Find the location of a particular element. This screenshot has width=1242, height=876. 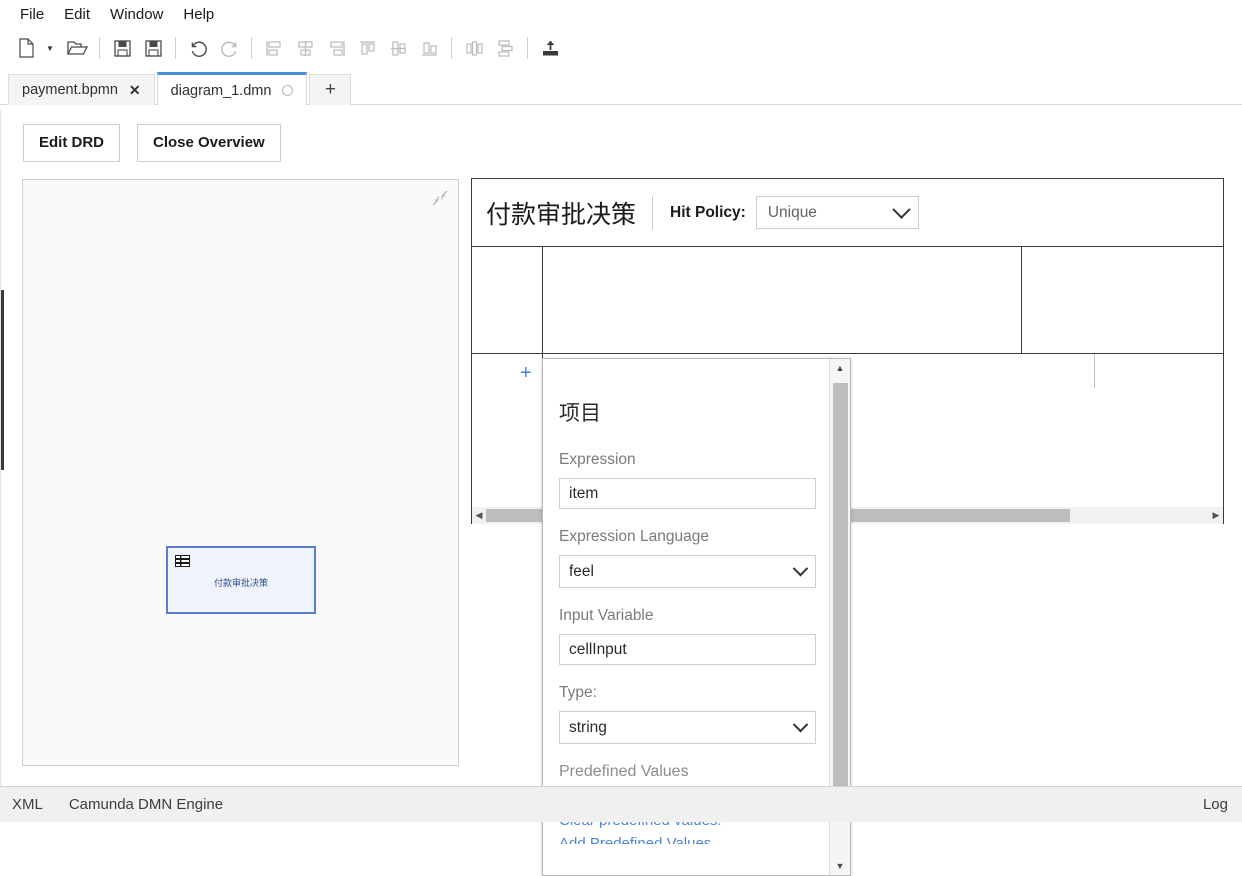

body-column-divider is located at coordinates (1094, 371).